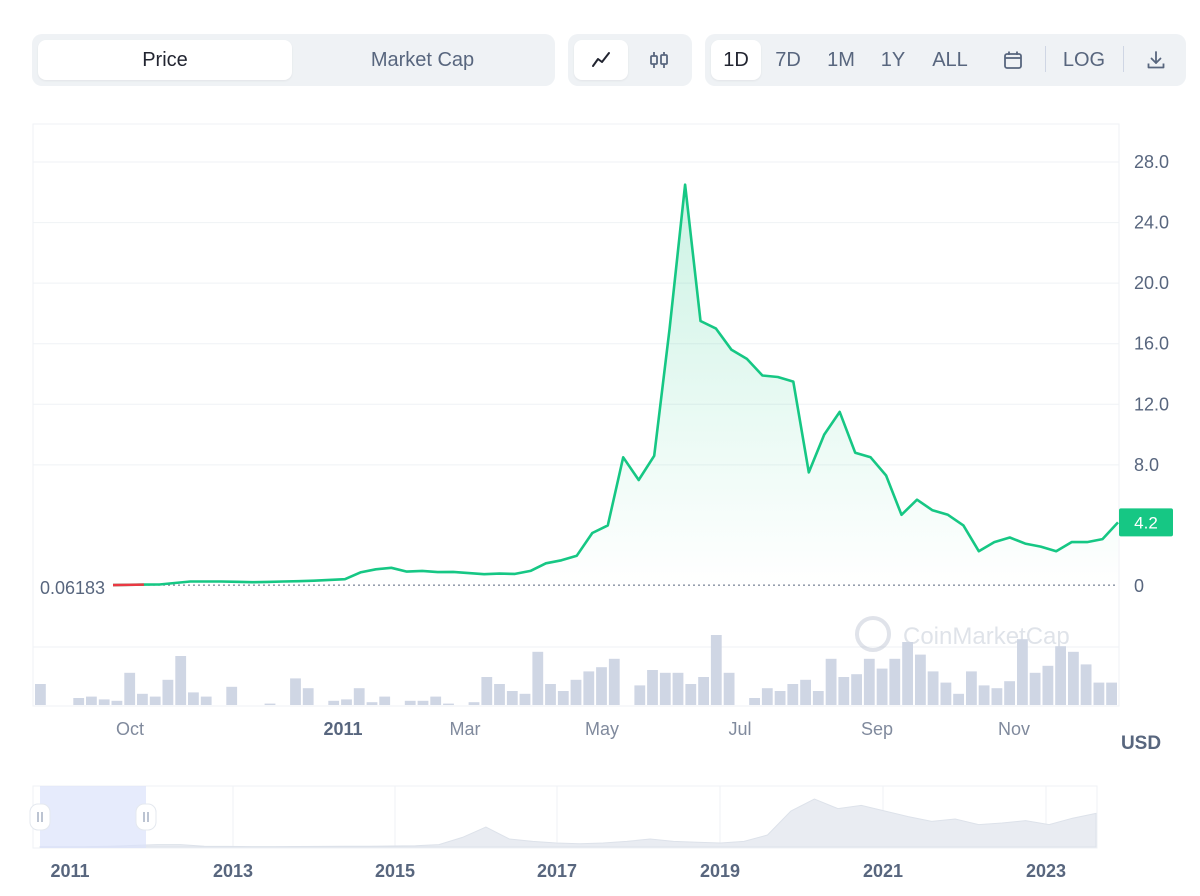 This screenshot has width=1200, height=896. What do you see at coordinates (877, 729) in the screenshot?
I see `x-tick-label: Sep` at bounding box center [877, 729].